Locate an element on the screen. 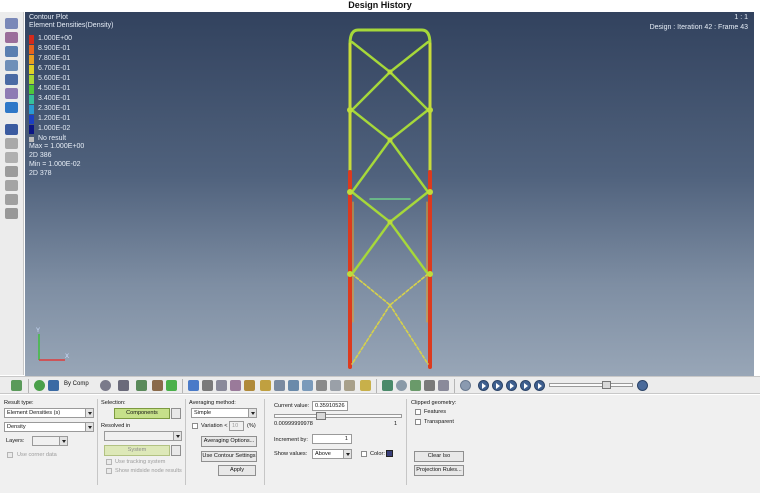  section-icon is located at coordinates (11, 157).